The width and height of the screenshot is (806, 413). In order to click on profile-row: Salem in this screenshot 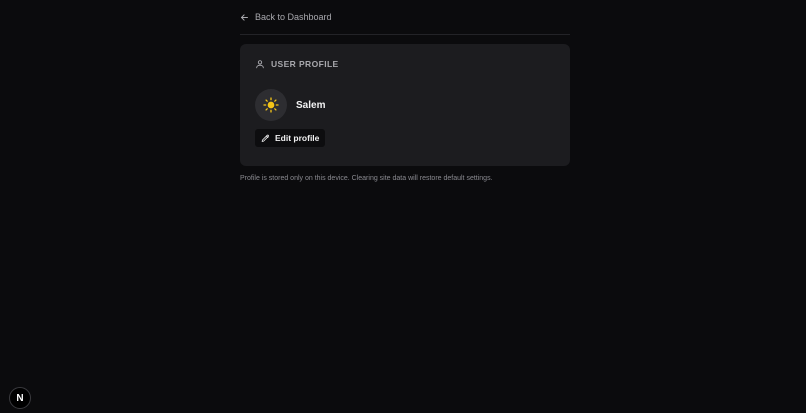, I will do `click(405, 105)`.